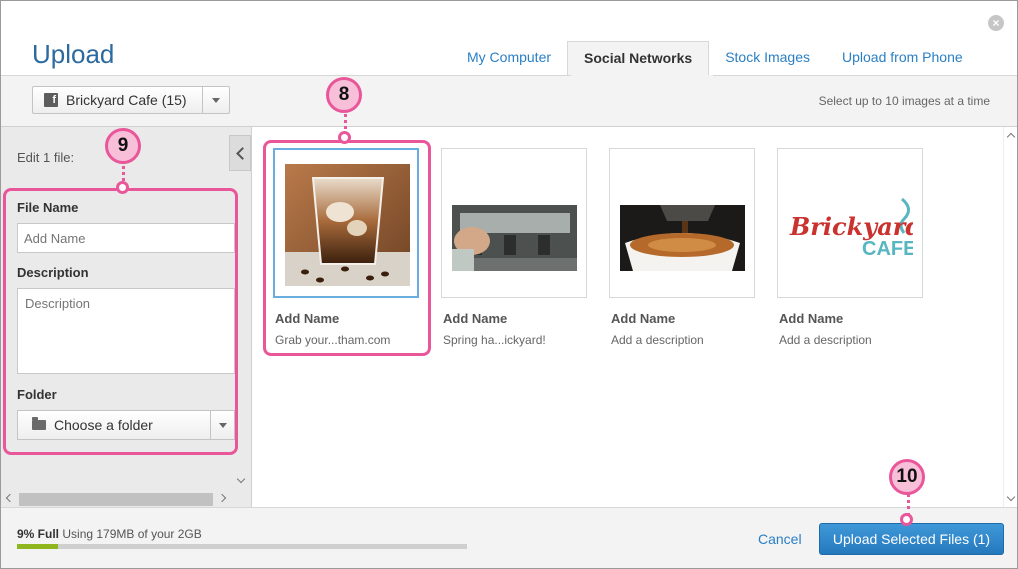 The image size is (1018, 569). What do you see at coordinates (1010, 317) in the screenshot?
I see `image-grid-vertical-scrollbar` at bounding box center [1010, 317].